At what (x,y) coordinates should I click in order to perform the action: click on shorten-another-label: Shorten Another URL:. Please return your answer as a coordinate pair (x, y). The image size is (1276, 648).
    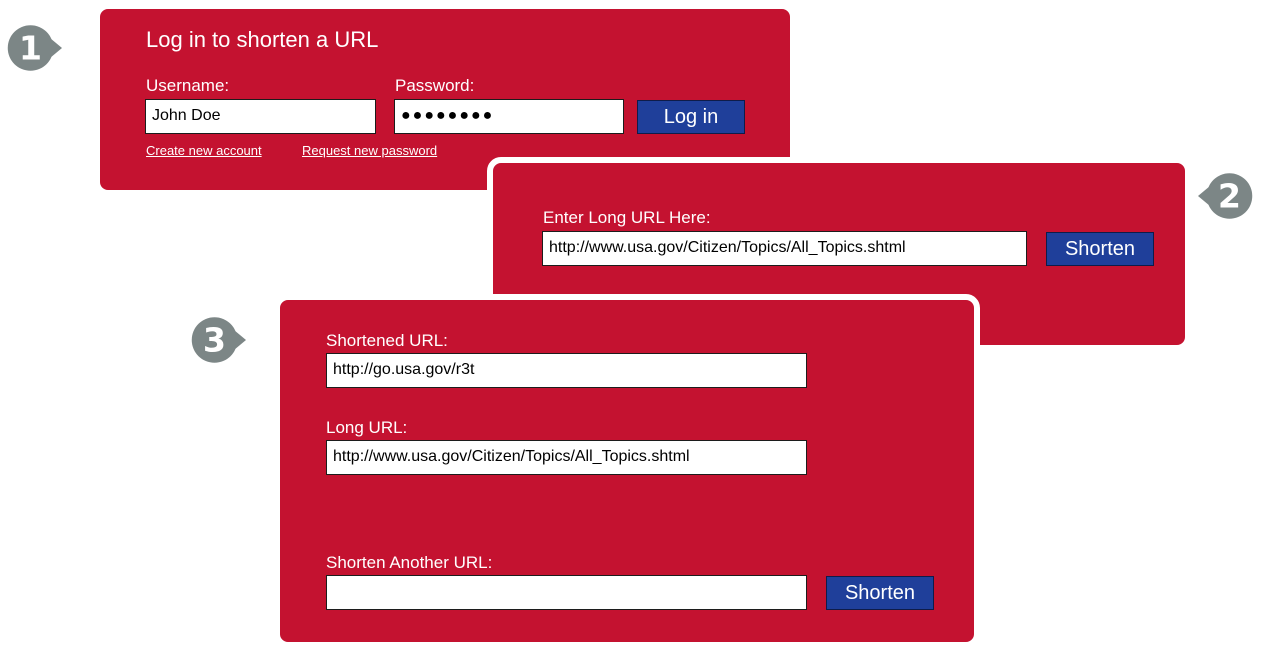
    Looking at the image, I should click on (409, 562).